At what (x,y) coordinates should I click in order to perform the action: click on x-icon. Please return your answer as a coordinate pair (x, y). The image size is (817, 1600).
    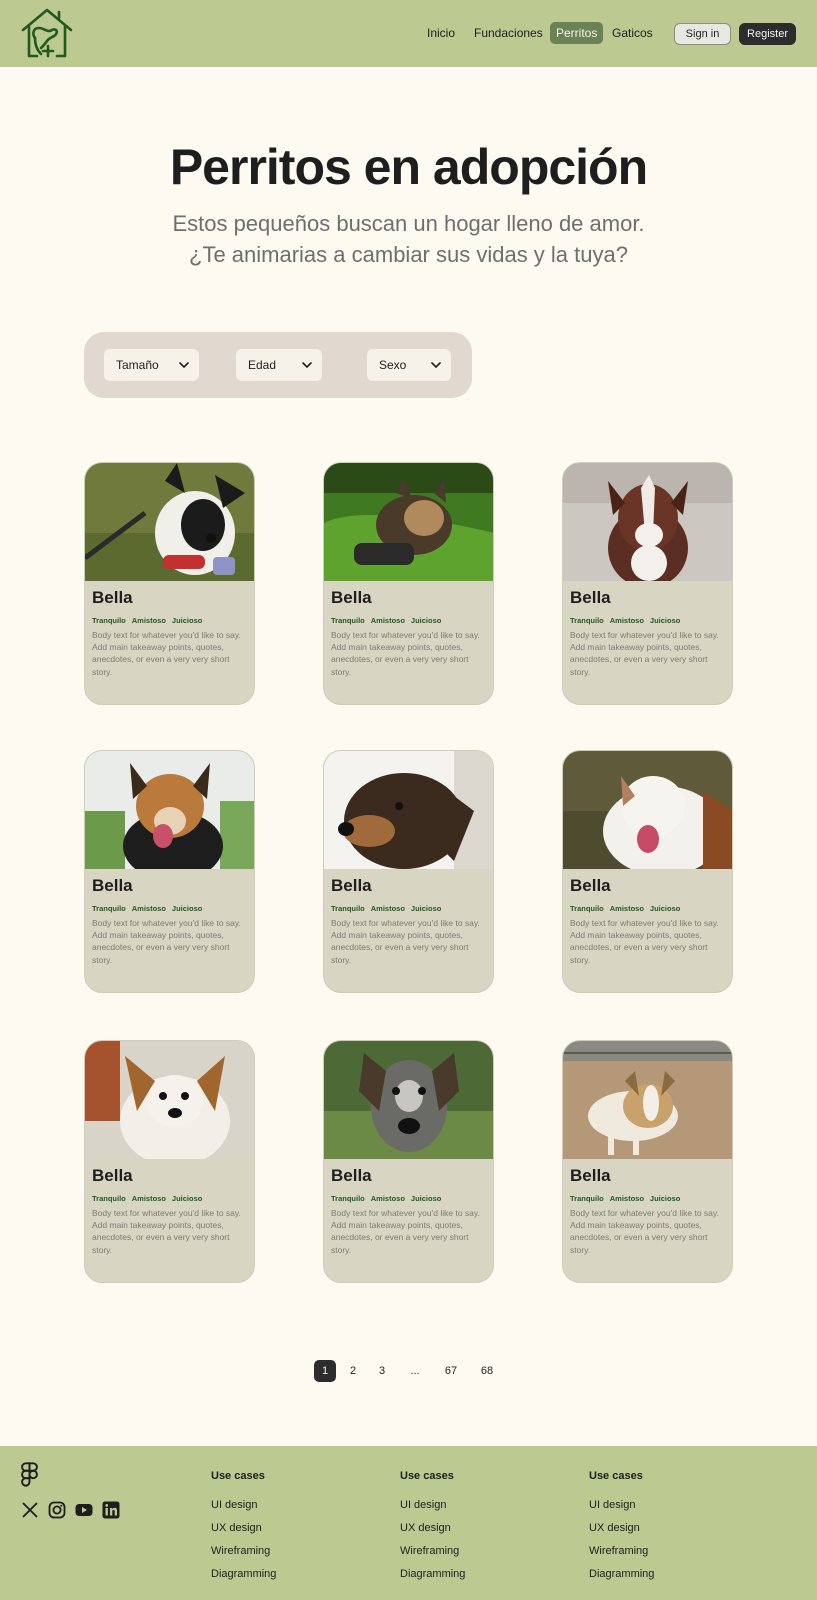
    Looking at the image, I should click on (30, 1510).